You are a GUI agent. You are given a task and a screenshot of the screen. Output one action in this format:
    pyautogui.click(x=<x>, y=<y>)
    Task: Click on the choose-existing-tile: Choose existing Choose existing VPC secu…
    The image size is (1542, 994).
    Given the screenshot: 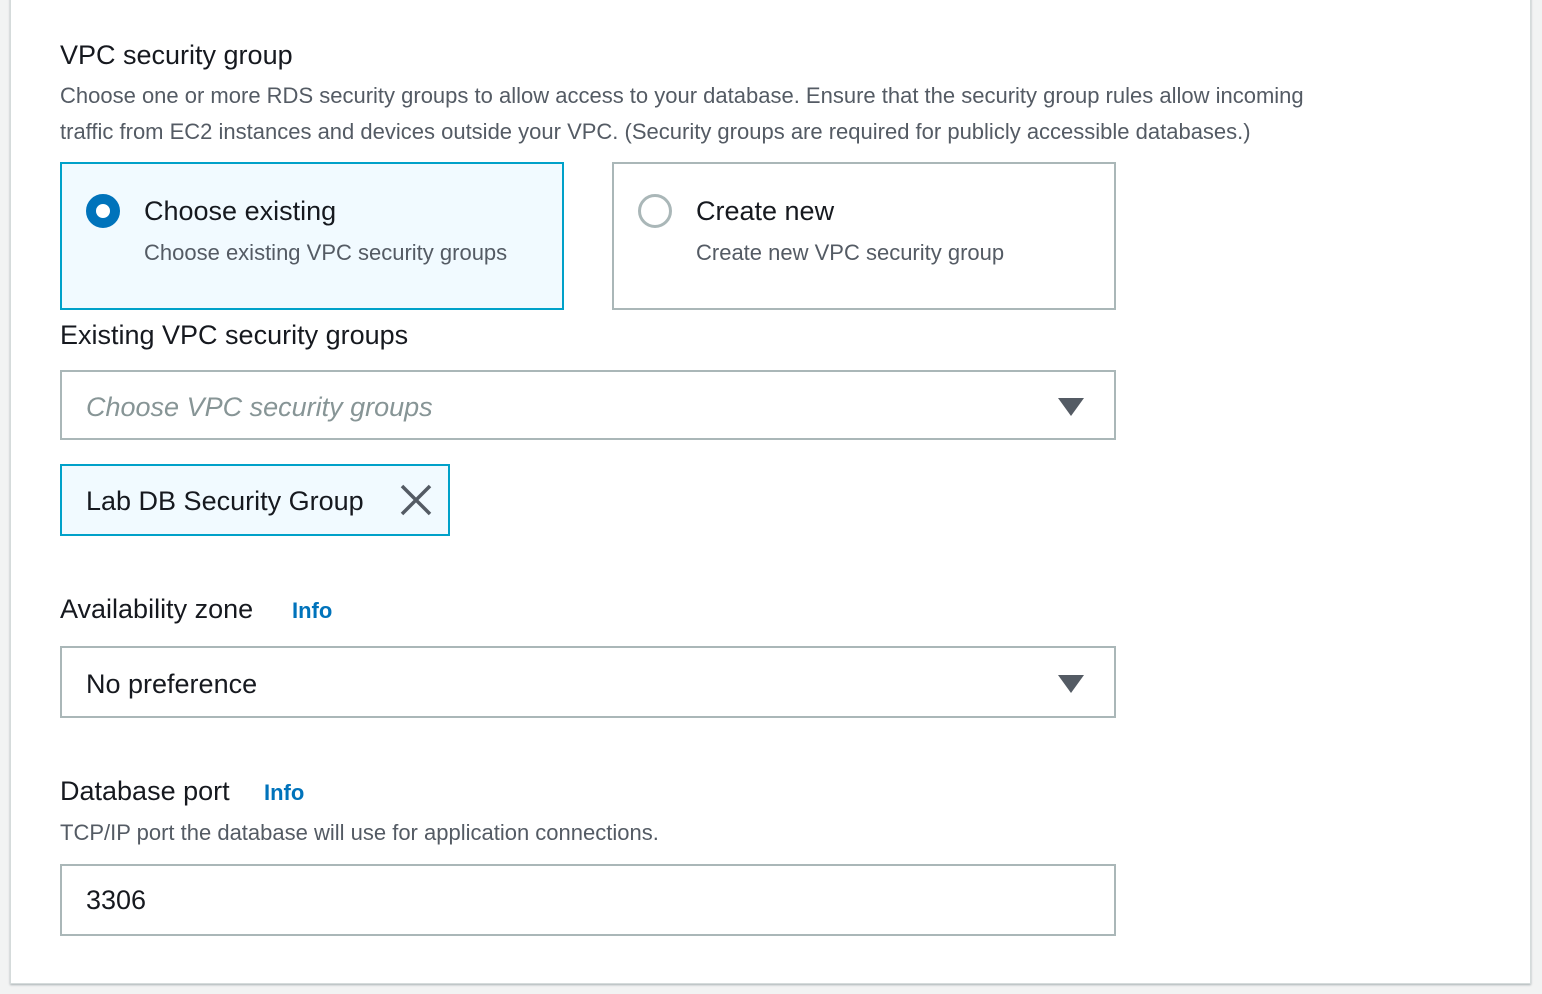 What is the action you would take?
    pyautogui.click(x=312, y=236)
    